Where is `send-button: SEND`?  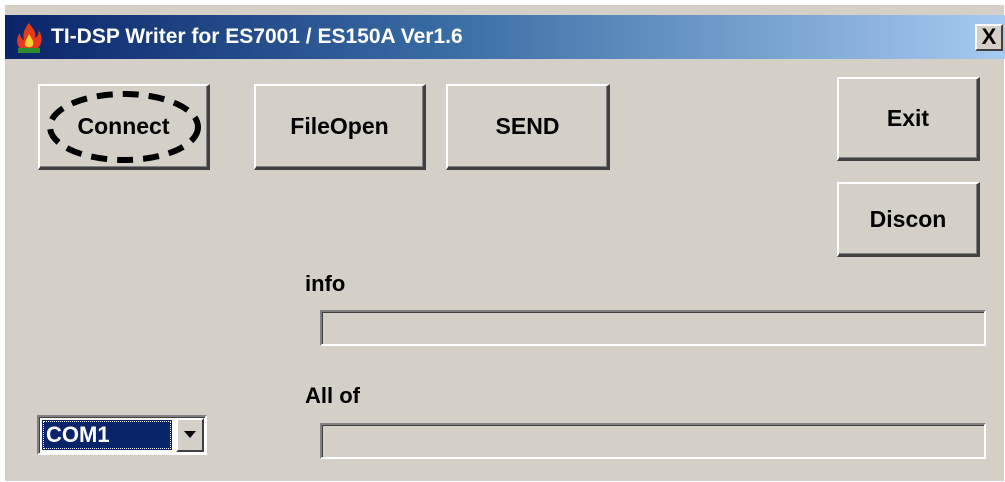
send-button: SEND is located at coordinates (528, 127).